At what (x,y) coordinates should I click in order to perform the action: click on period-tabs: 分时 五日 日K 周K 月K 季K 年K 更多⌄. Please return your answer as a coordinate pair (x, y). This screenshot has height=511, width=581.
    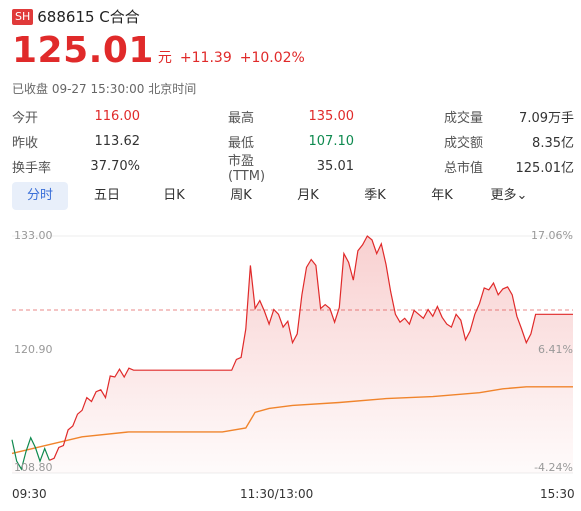
    Looking at the image, I should click on (292, 196).